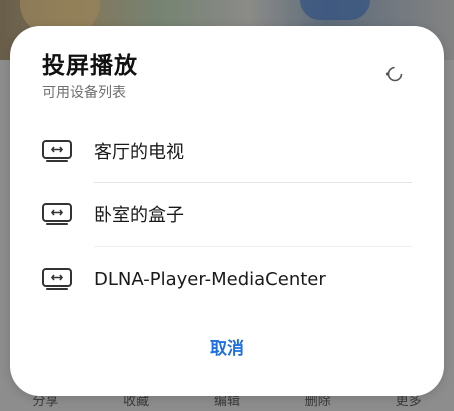  What do you see at coordinates (90, 66) in the screenshot?
I see `dialog-title: 投屏播放` at bounding box center [90, 66].